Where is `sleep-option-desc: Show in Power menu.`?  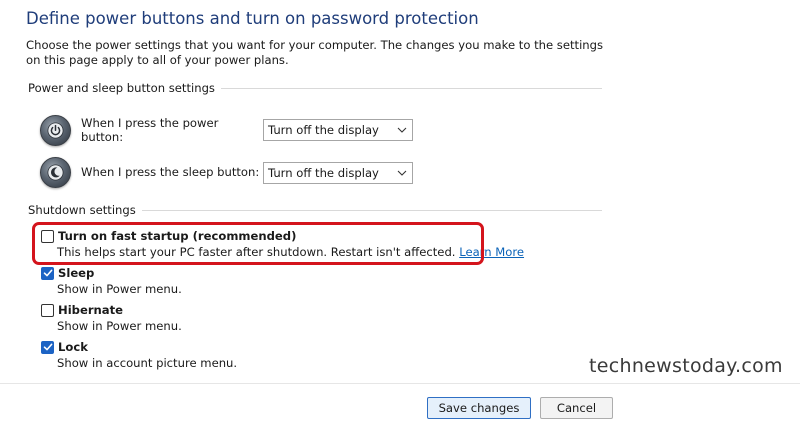 sleep-option-desc: Show in Power menu. is located at coordinates (119, 289).